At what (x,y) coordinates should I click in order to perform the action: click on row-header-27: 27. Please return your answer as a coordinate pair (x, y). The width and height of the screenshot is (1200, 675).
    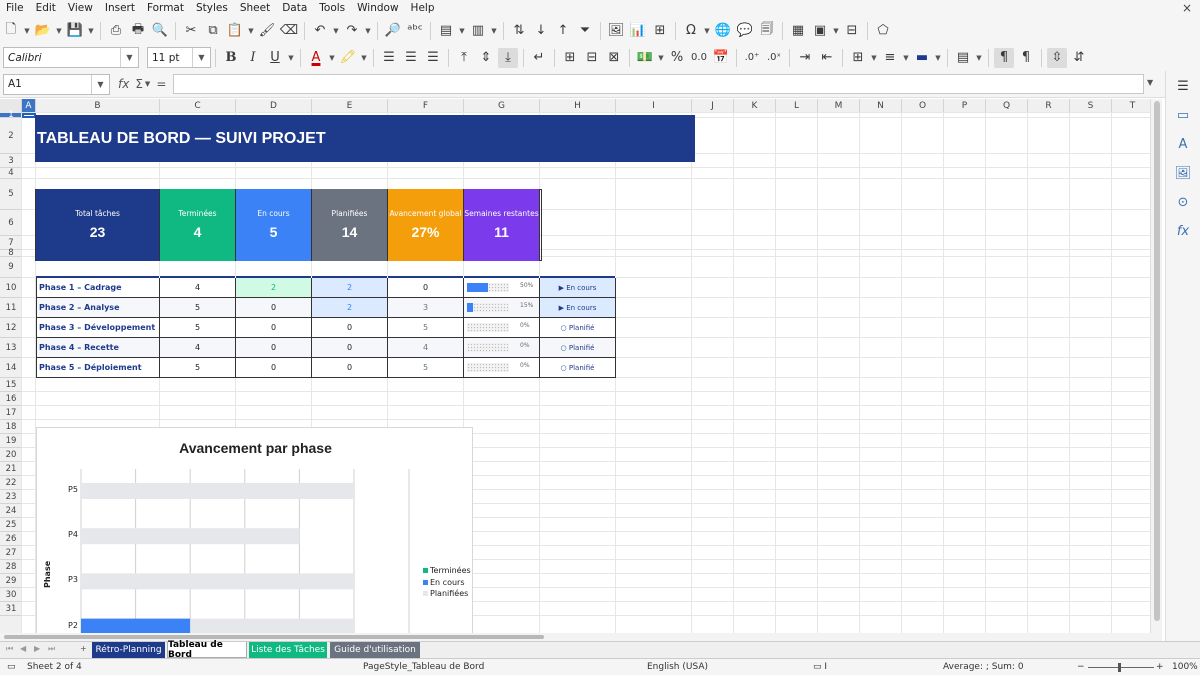
    Looking at the image, I should click on (11, 553).